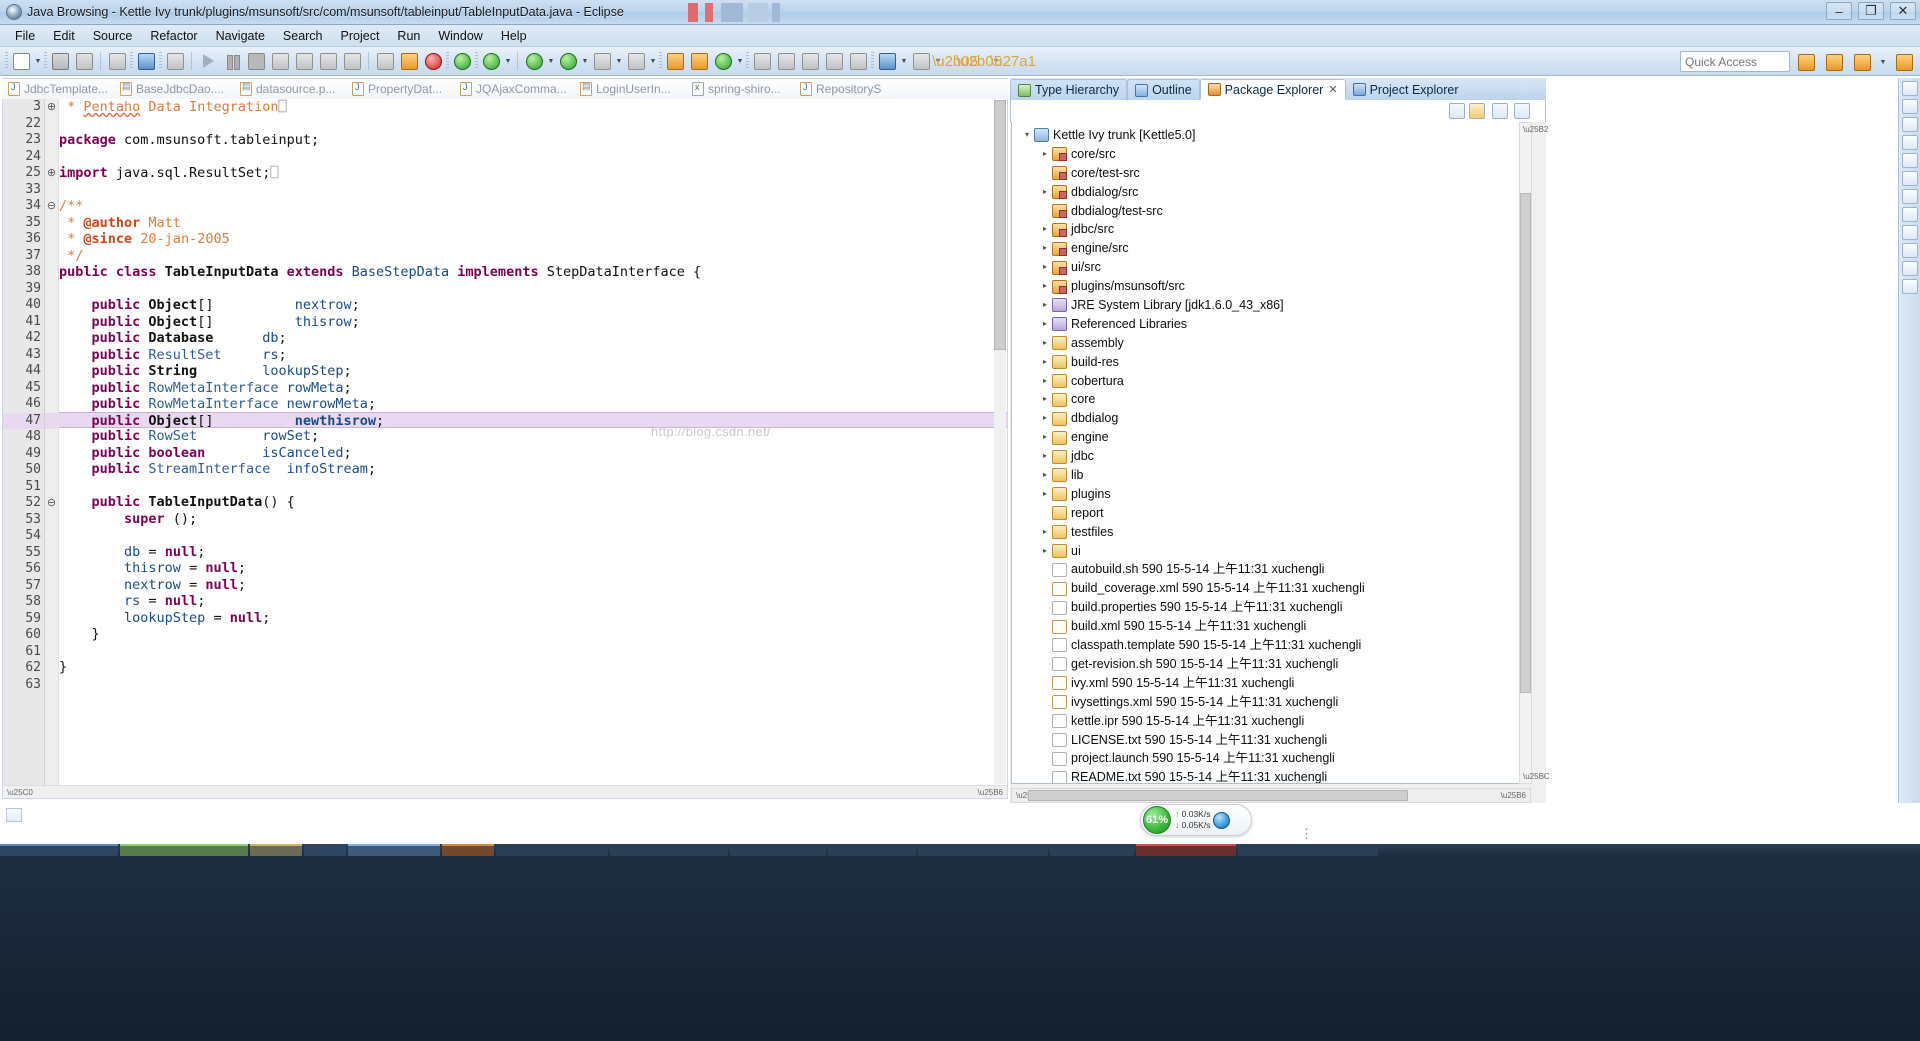 The height and width of the screenshot is (1041, 1920). Describe the element at coordinates (533, 107) in the screenshot. I see `code-line: * Pentaho Data Integration⎕` at that location.